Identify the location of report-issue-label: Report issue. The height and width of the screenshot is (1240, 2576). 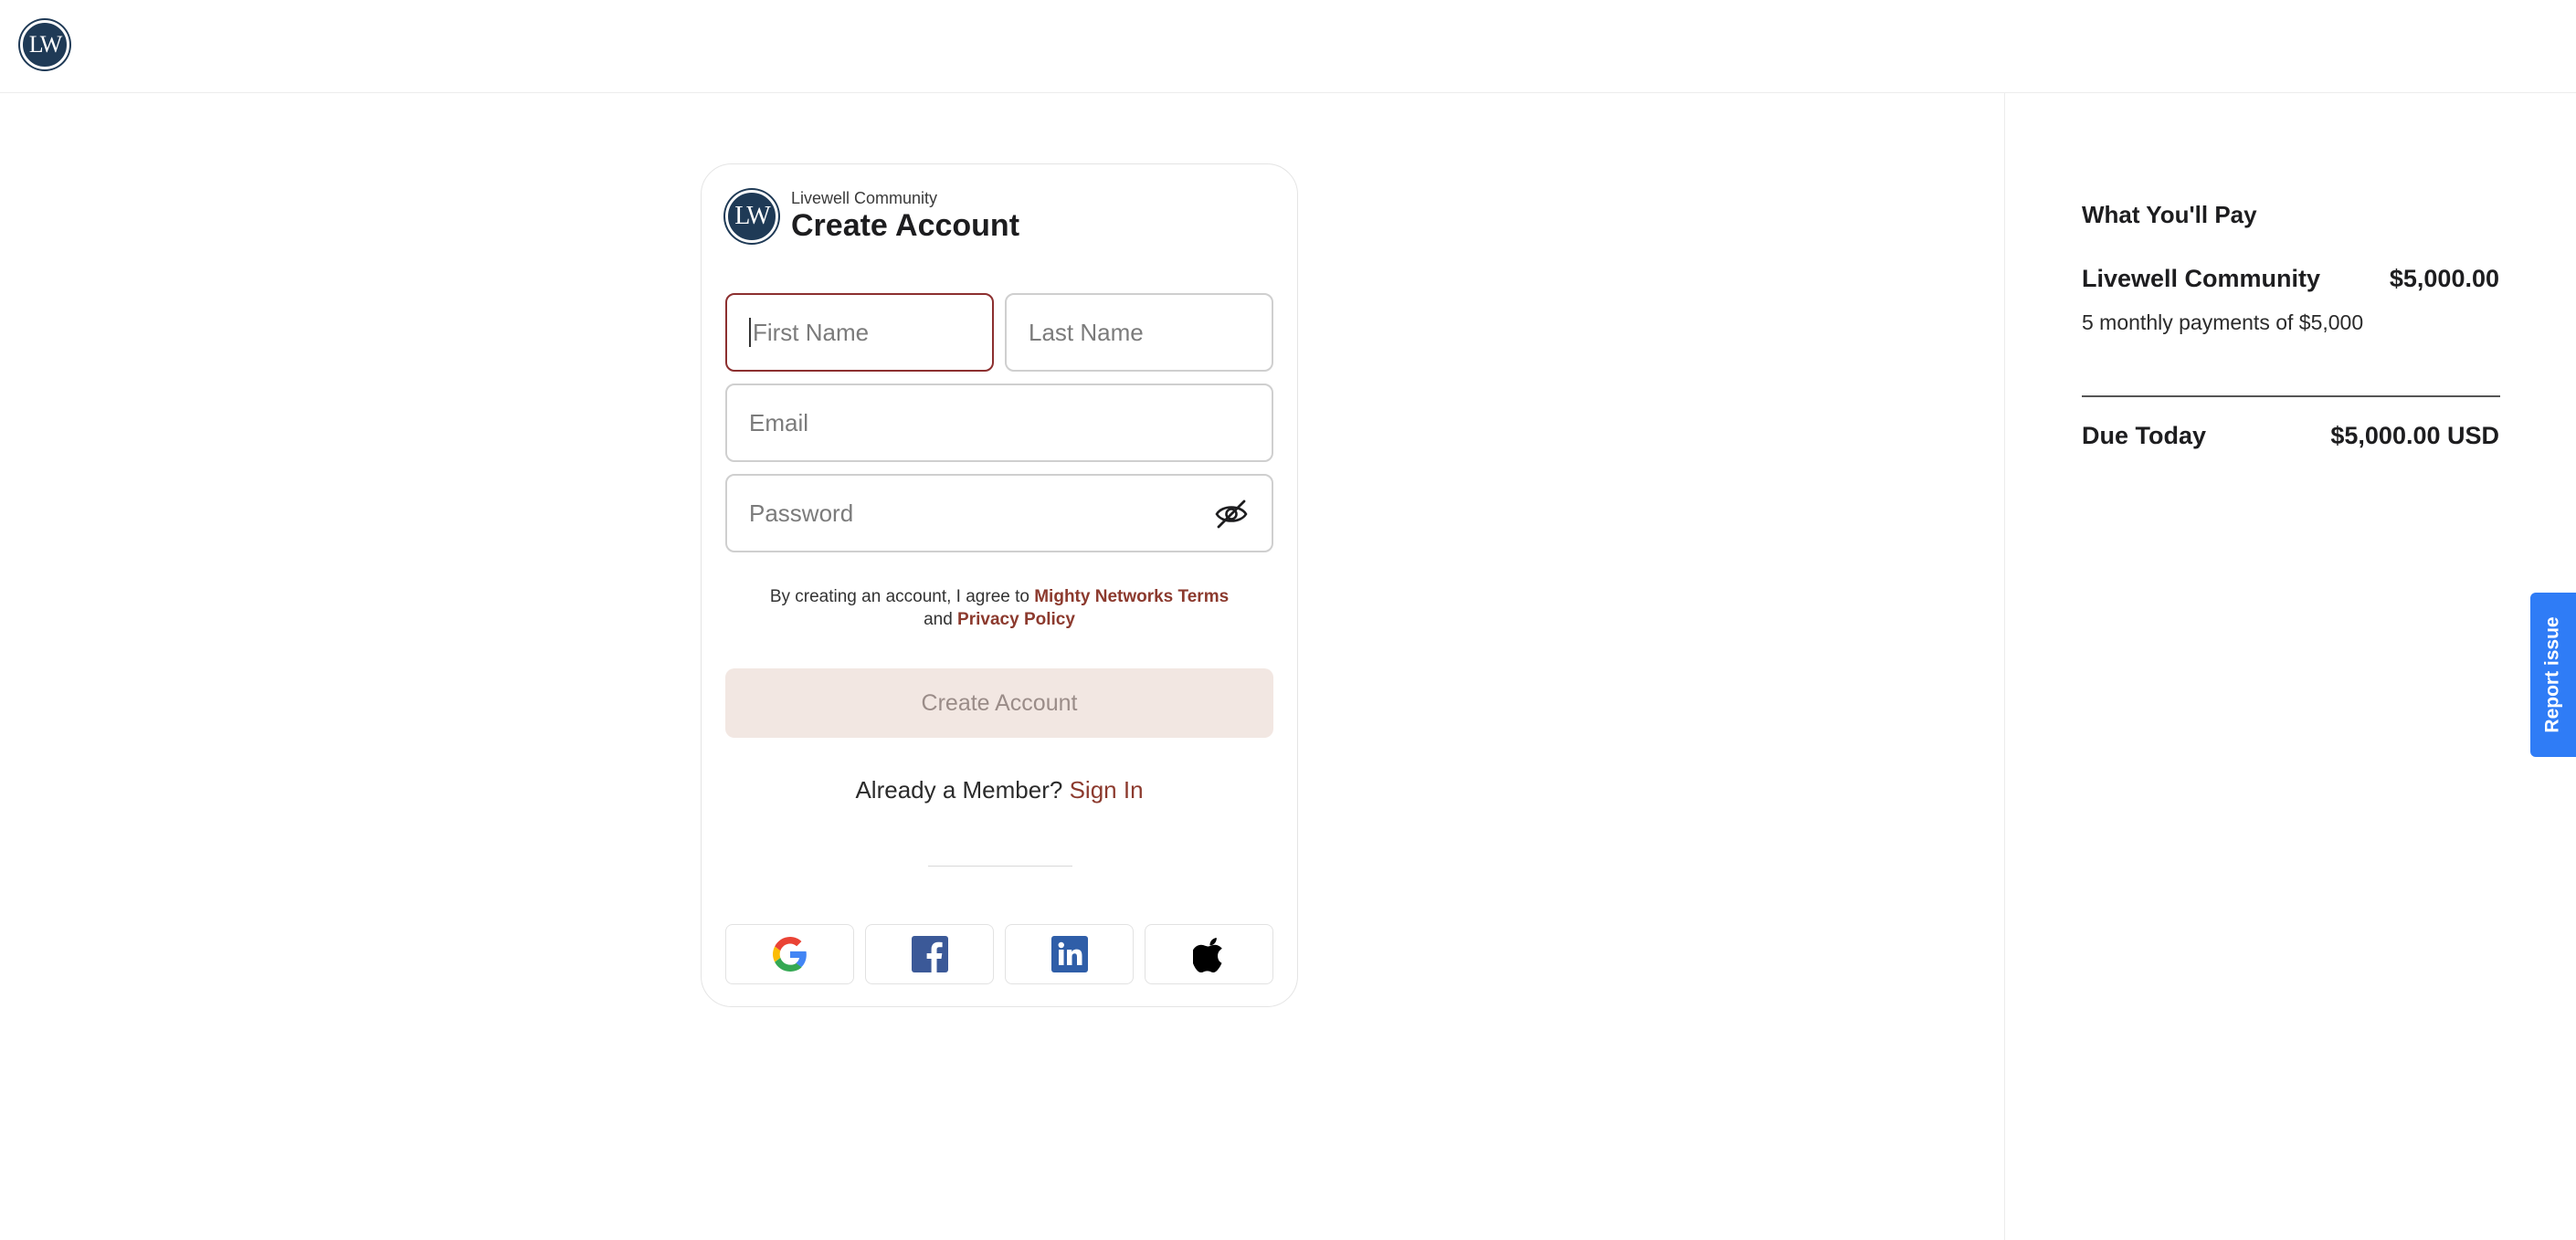
(2553, 674).